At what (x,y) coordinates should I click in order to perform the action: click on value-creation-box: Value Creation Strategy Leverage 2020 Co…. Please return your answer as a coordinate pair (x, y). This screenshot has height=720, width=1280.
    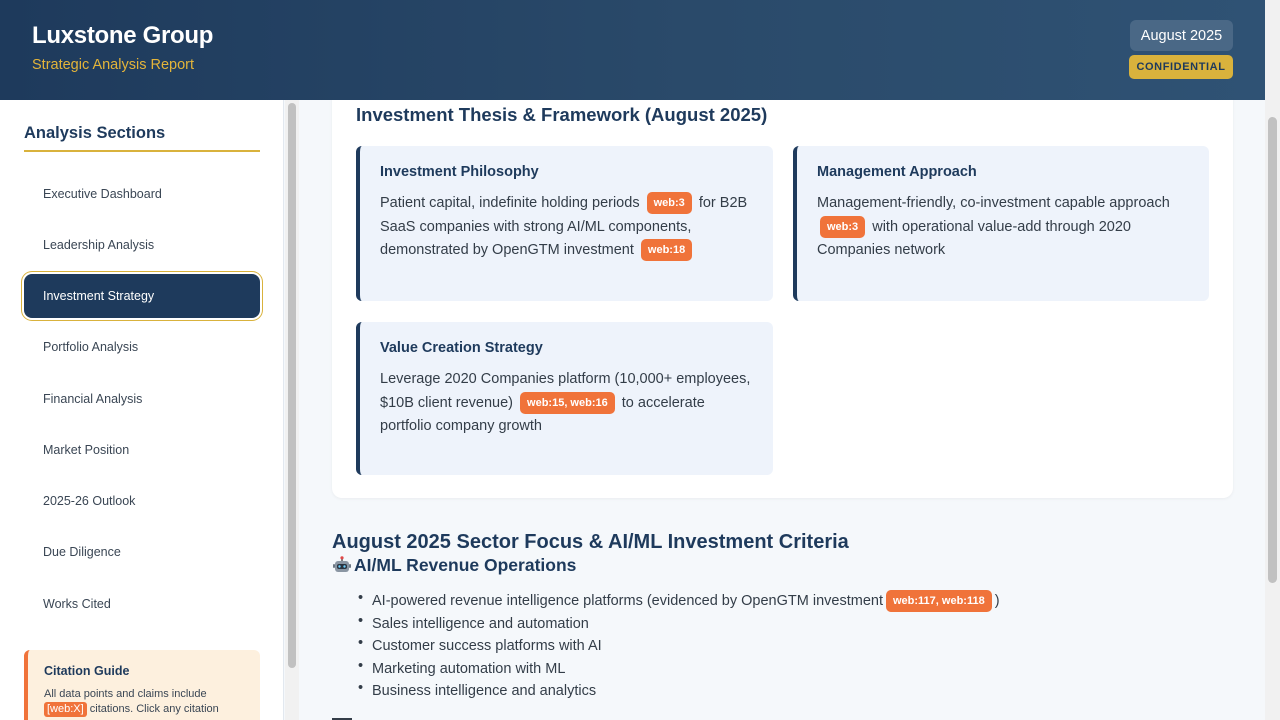
    Looking at the image, I should click on (564, 398).